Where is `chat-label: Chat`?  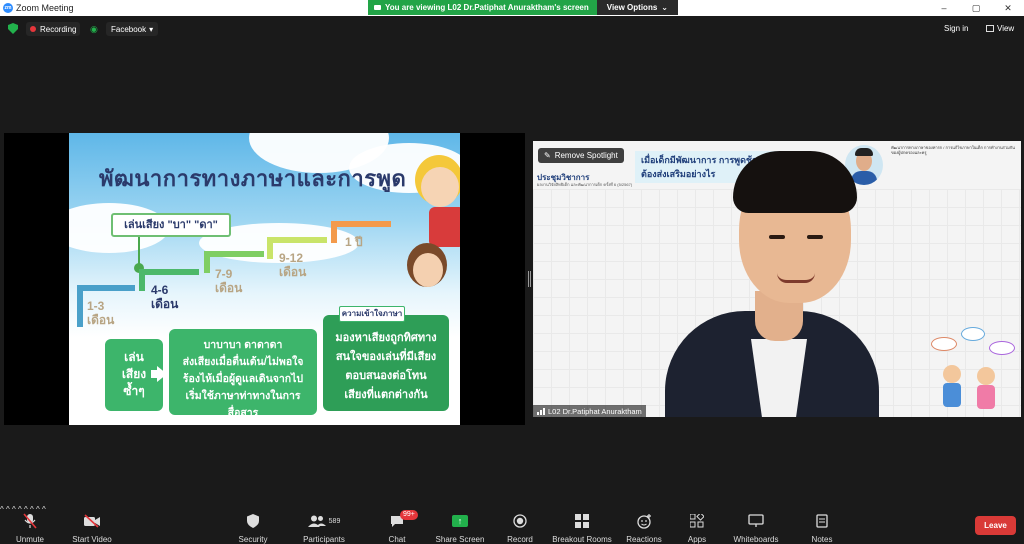 chat-label: Chat is located at coordinates (397, 539).